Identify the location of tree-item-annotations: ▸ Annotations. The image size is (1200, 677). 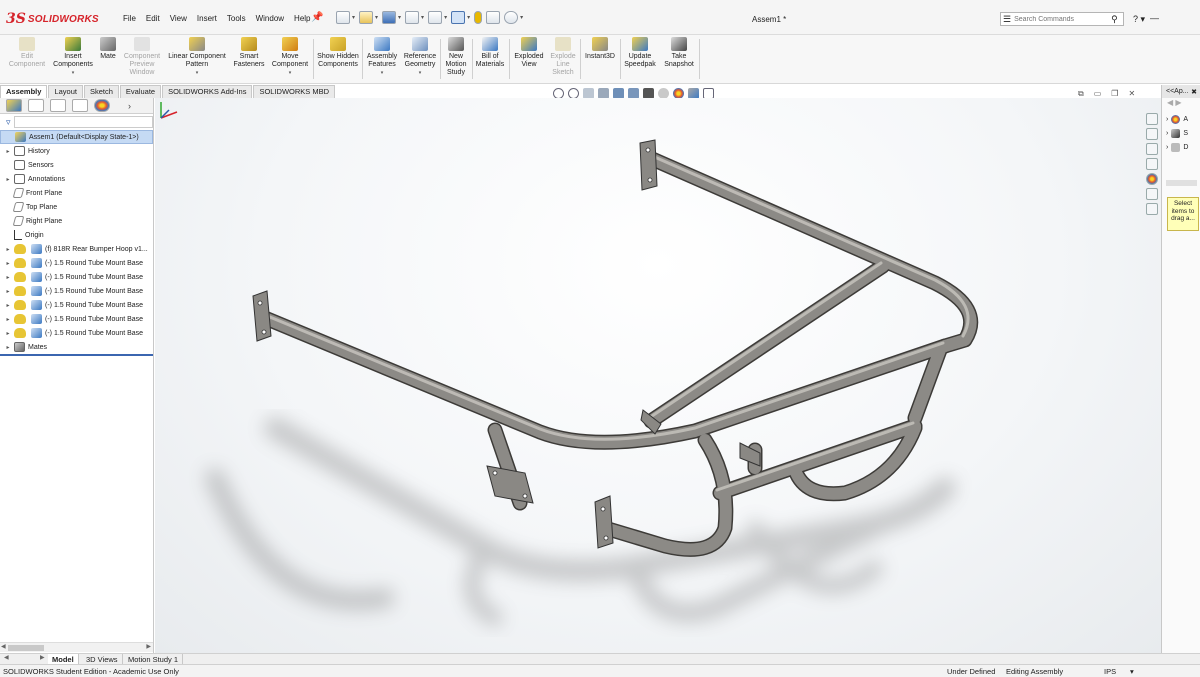
(76, 179).